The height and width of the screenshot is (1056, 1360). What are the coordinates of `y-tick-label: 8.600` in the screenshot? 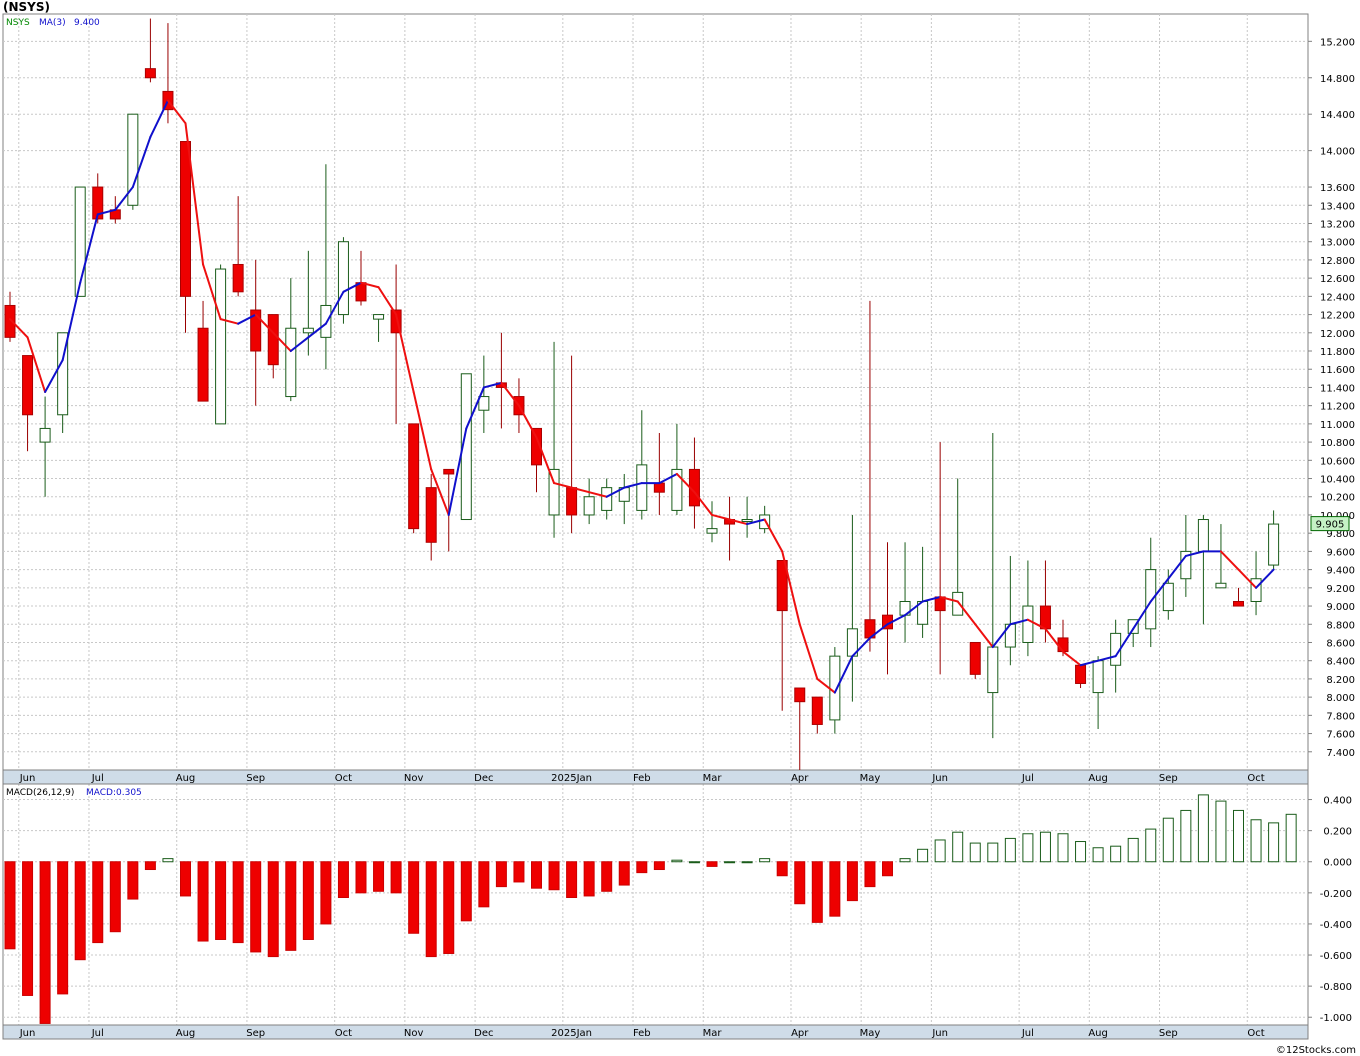 It's located at (1340, 643).